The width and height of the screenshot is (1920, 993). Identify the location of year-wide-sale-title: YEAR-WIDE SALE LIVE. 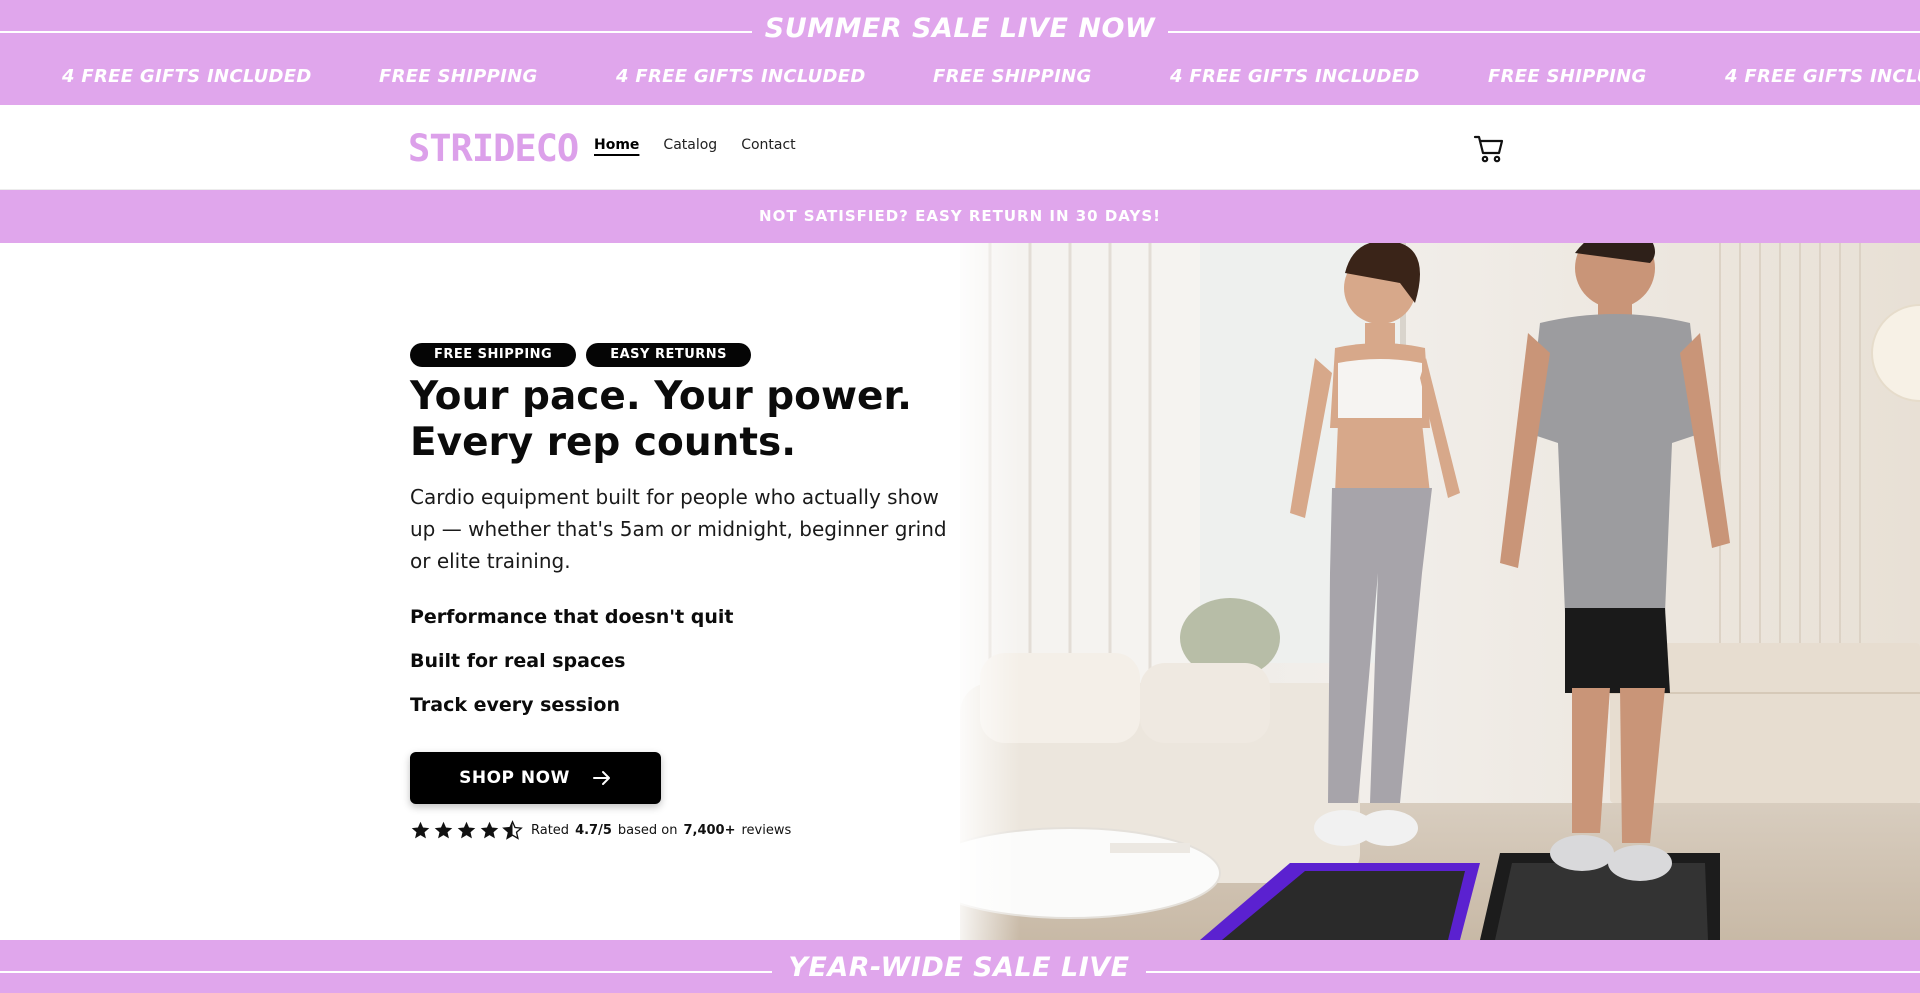
(959, 967).